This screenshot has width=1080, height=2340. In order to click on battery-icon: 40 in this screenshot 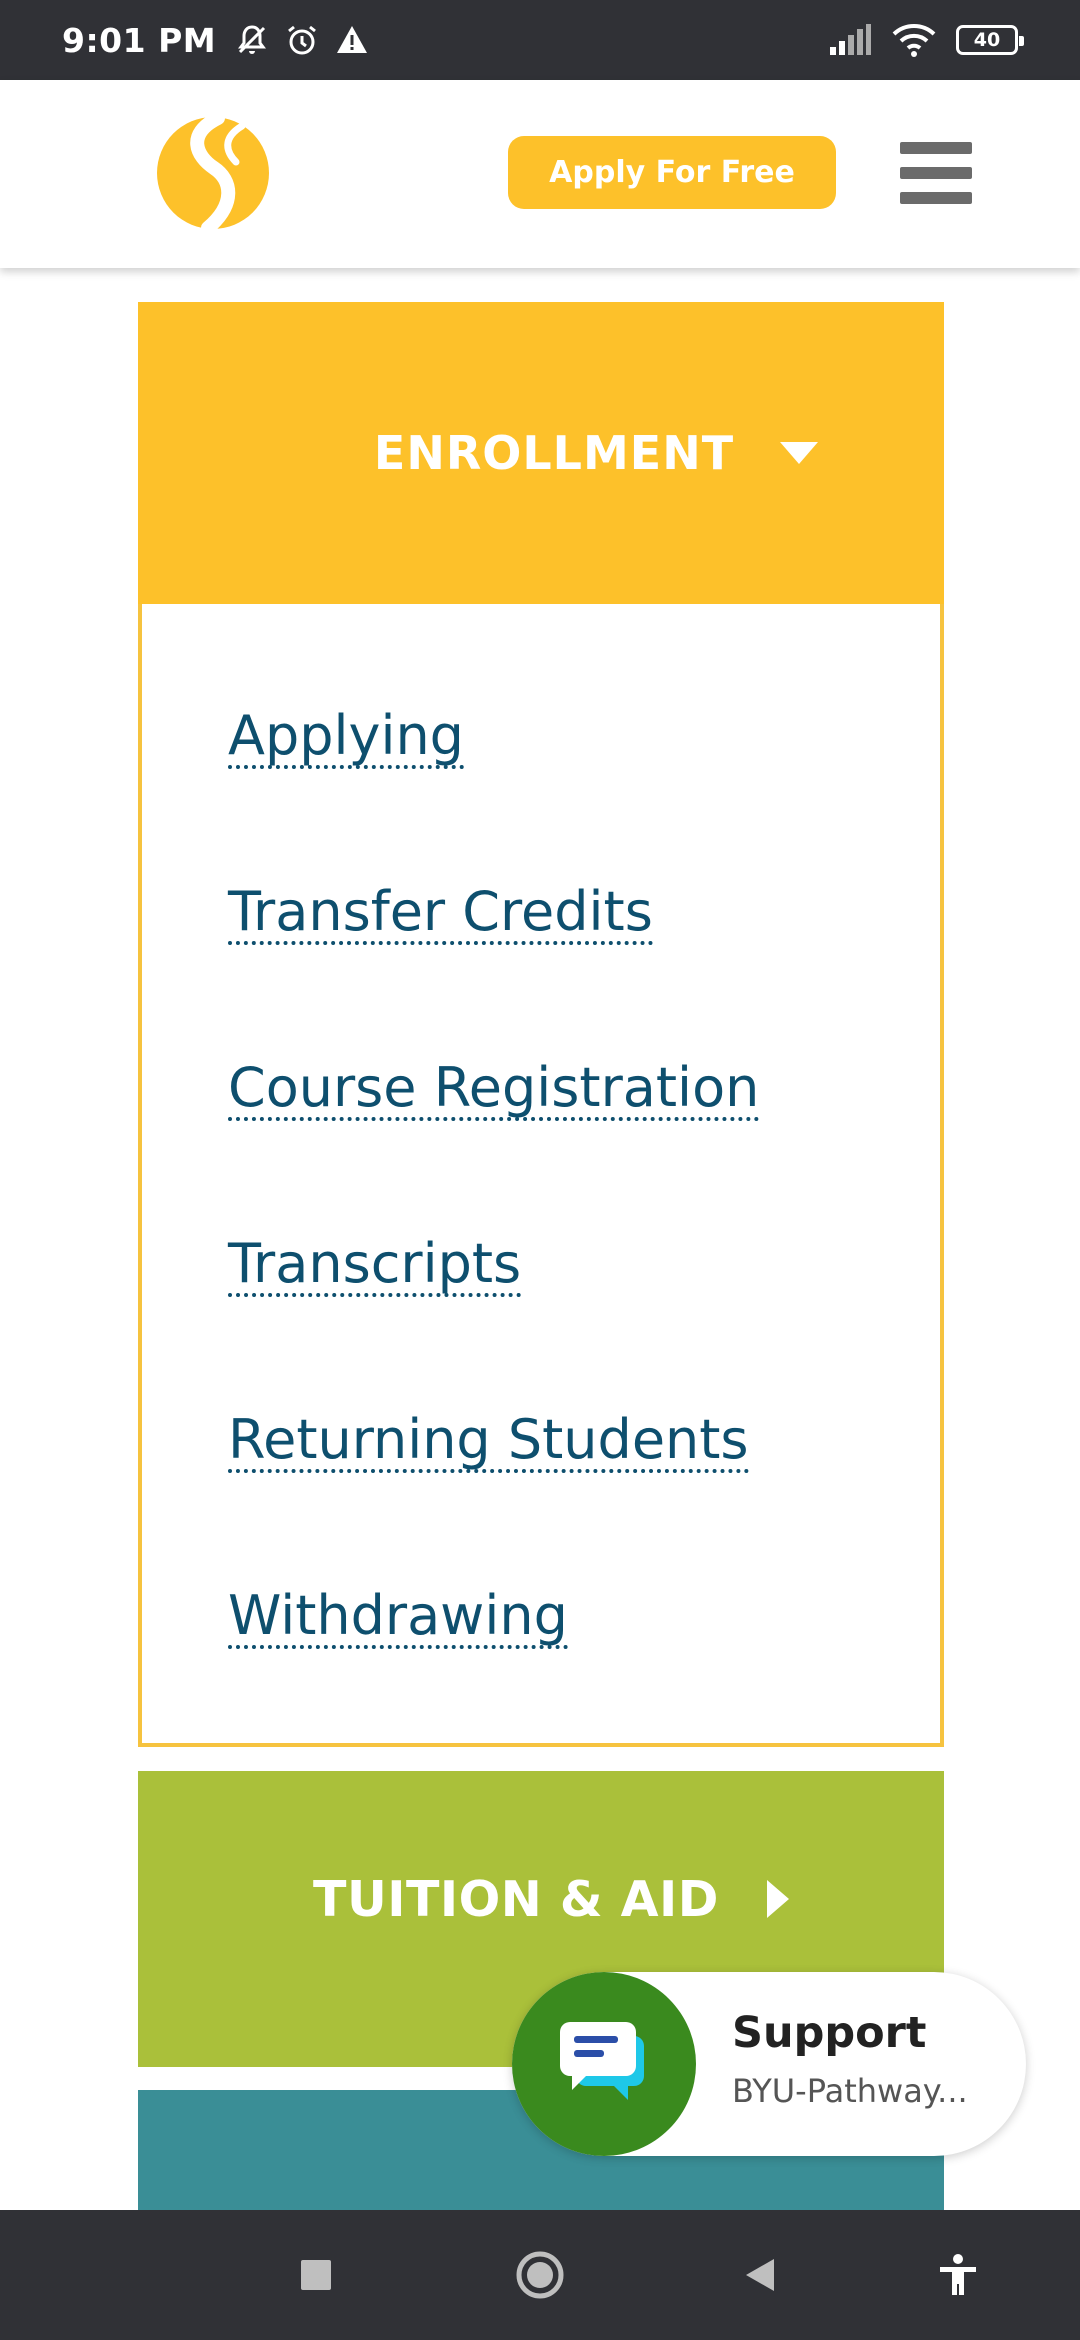, I will do `click(990, 40)`.